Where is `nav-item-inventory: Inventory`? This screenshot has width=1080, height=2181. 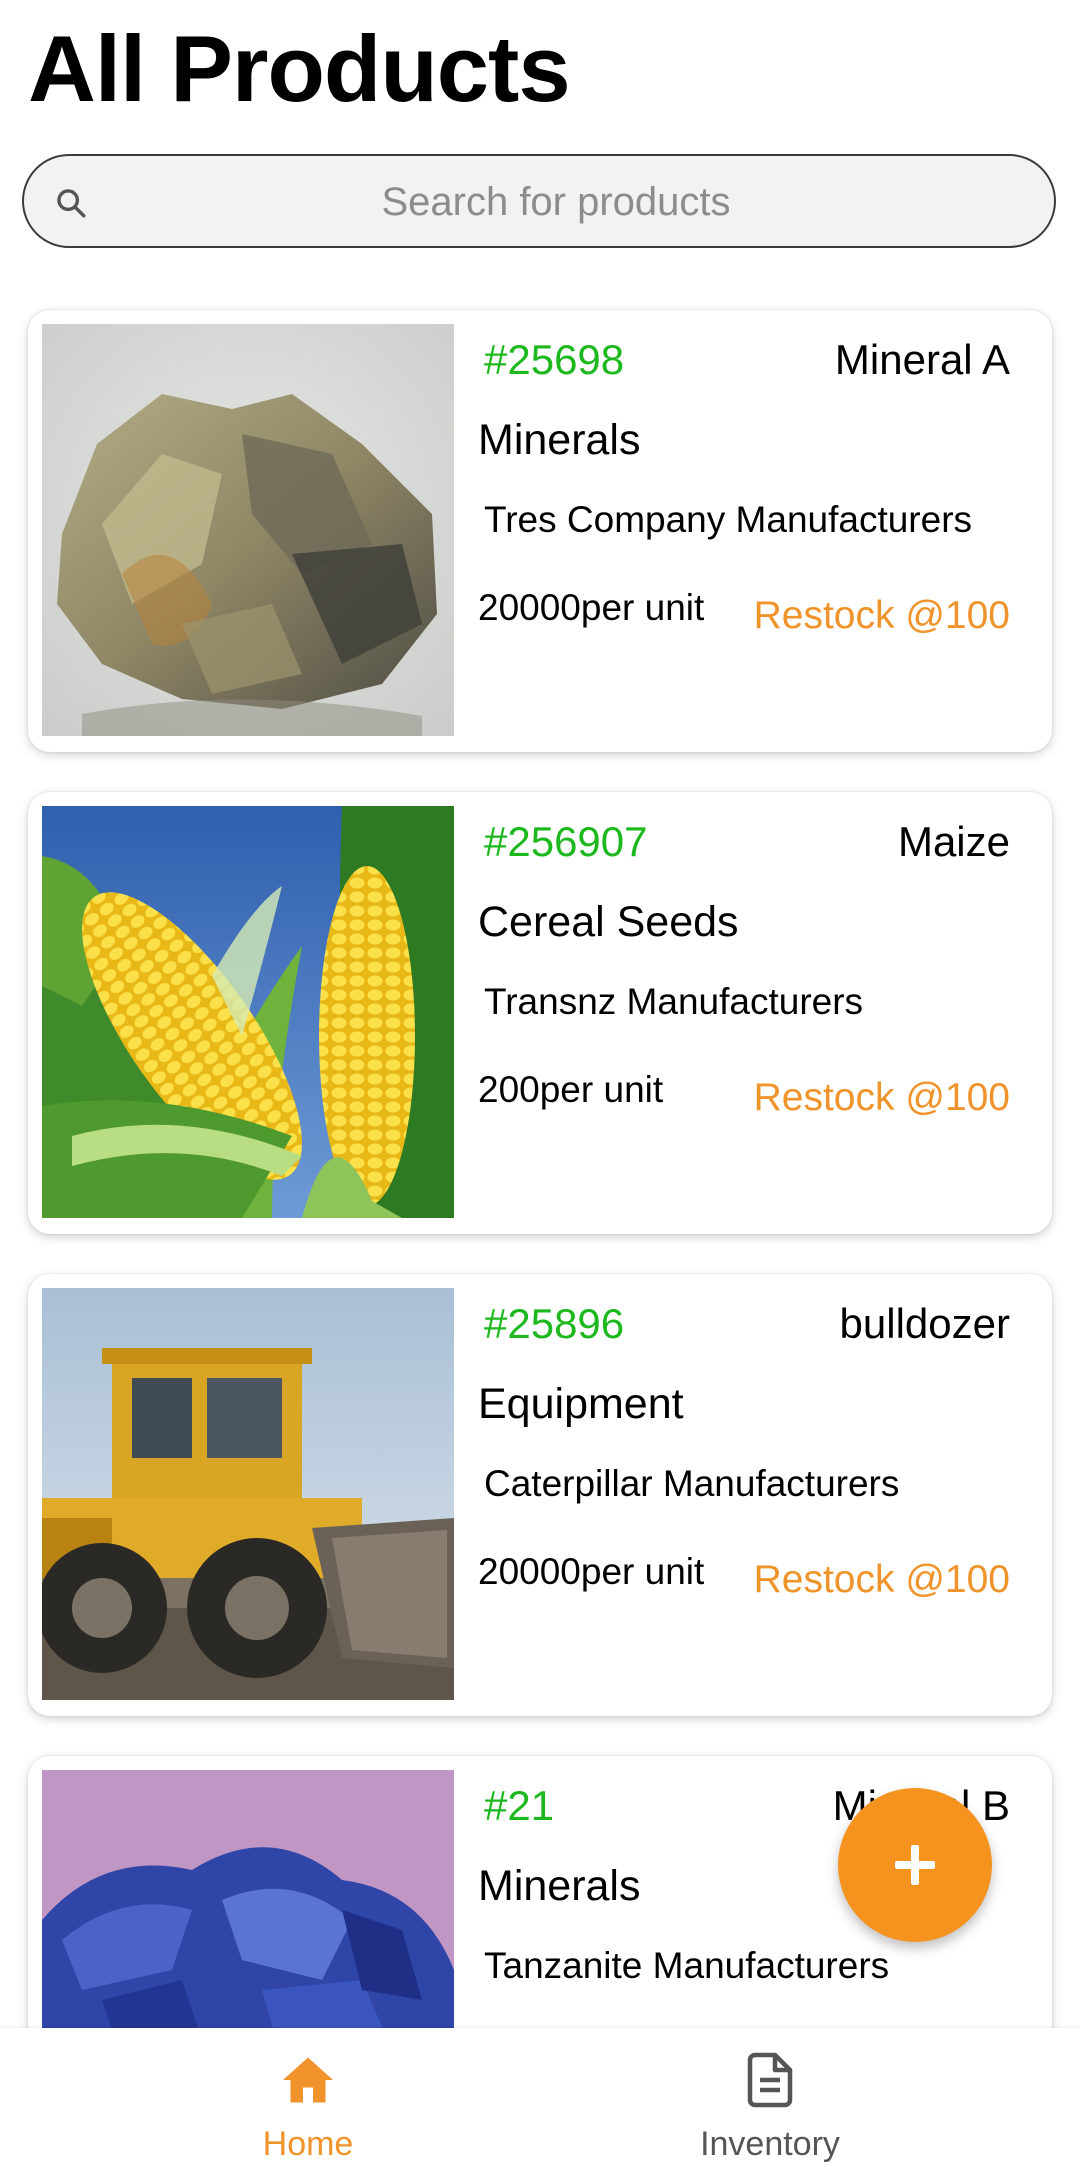 nav-item-inventory: Inventory is located at coordinates (770, 2104).